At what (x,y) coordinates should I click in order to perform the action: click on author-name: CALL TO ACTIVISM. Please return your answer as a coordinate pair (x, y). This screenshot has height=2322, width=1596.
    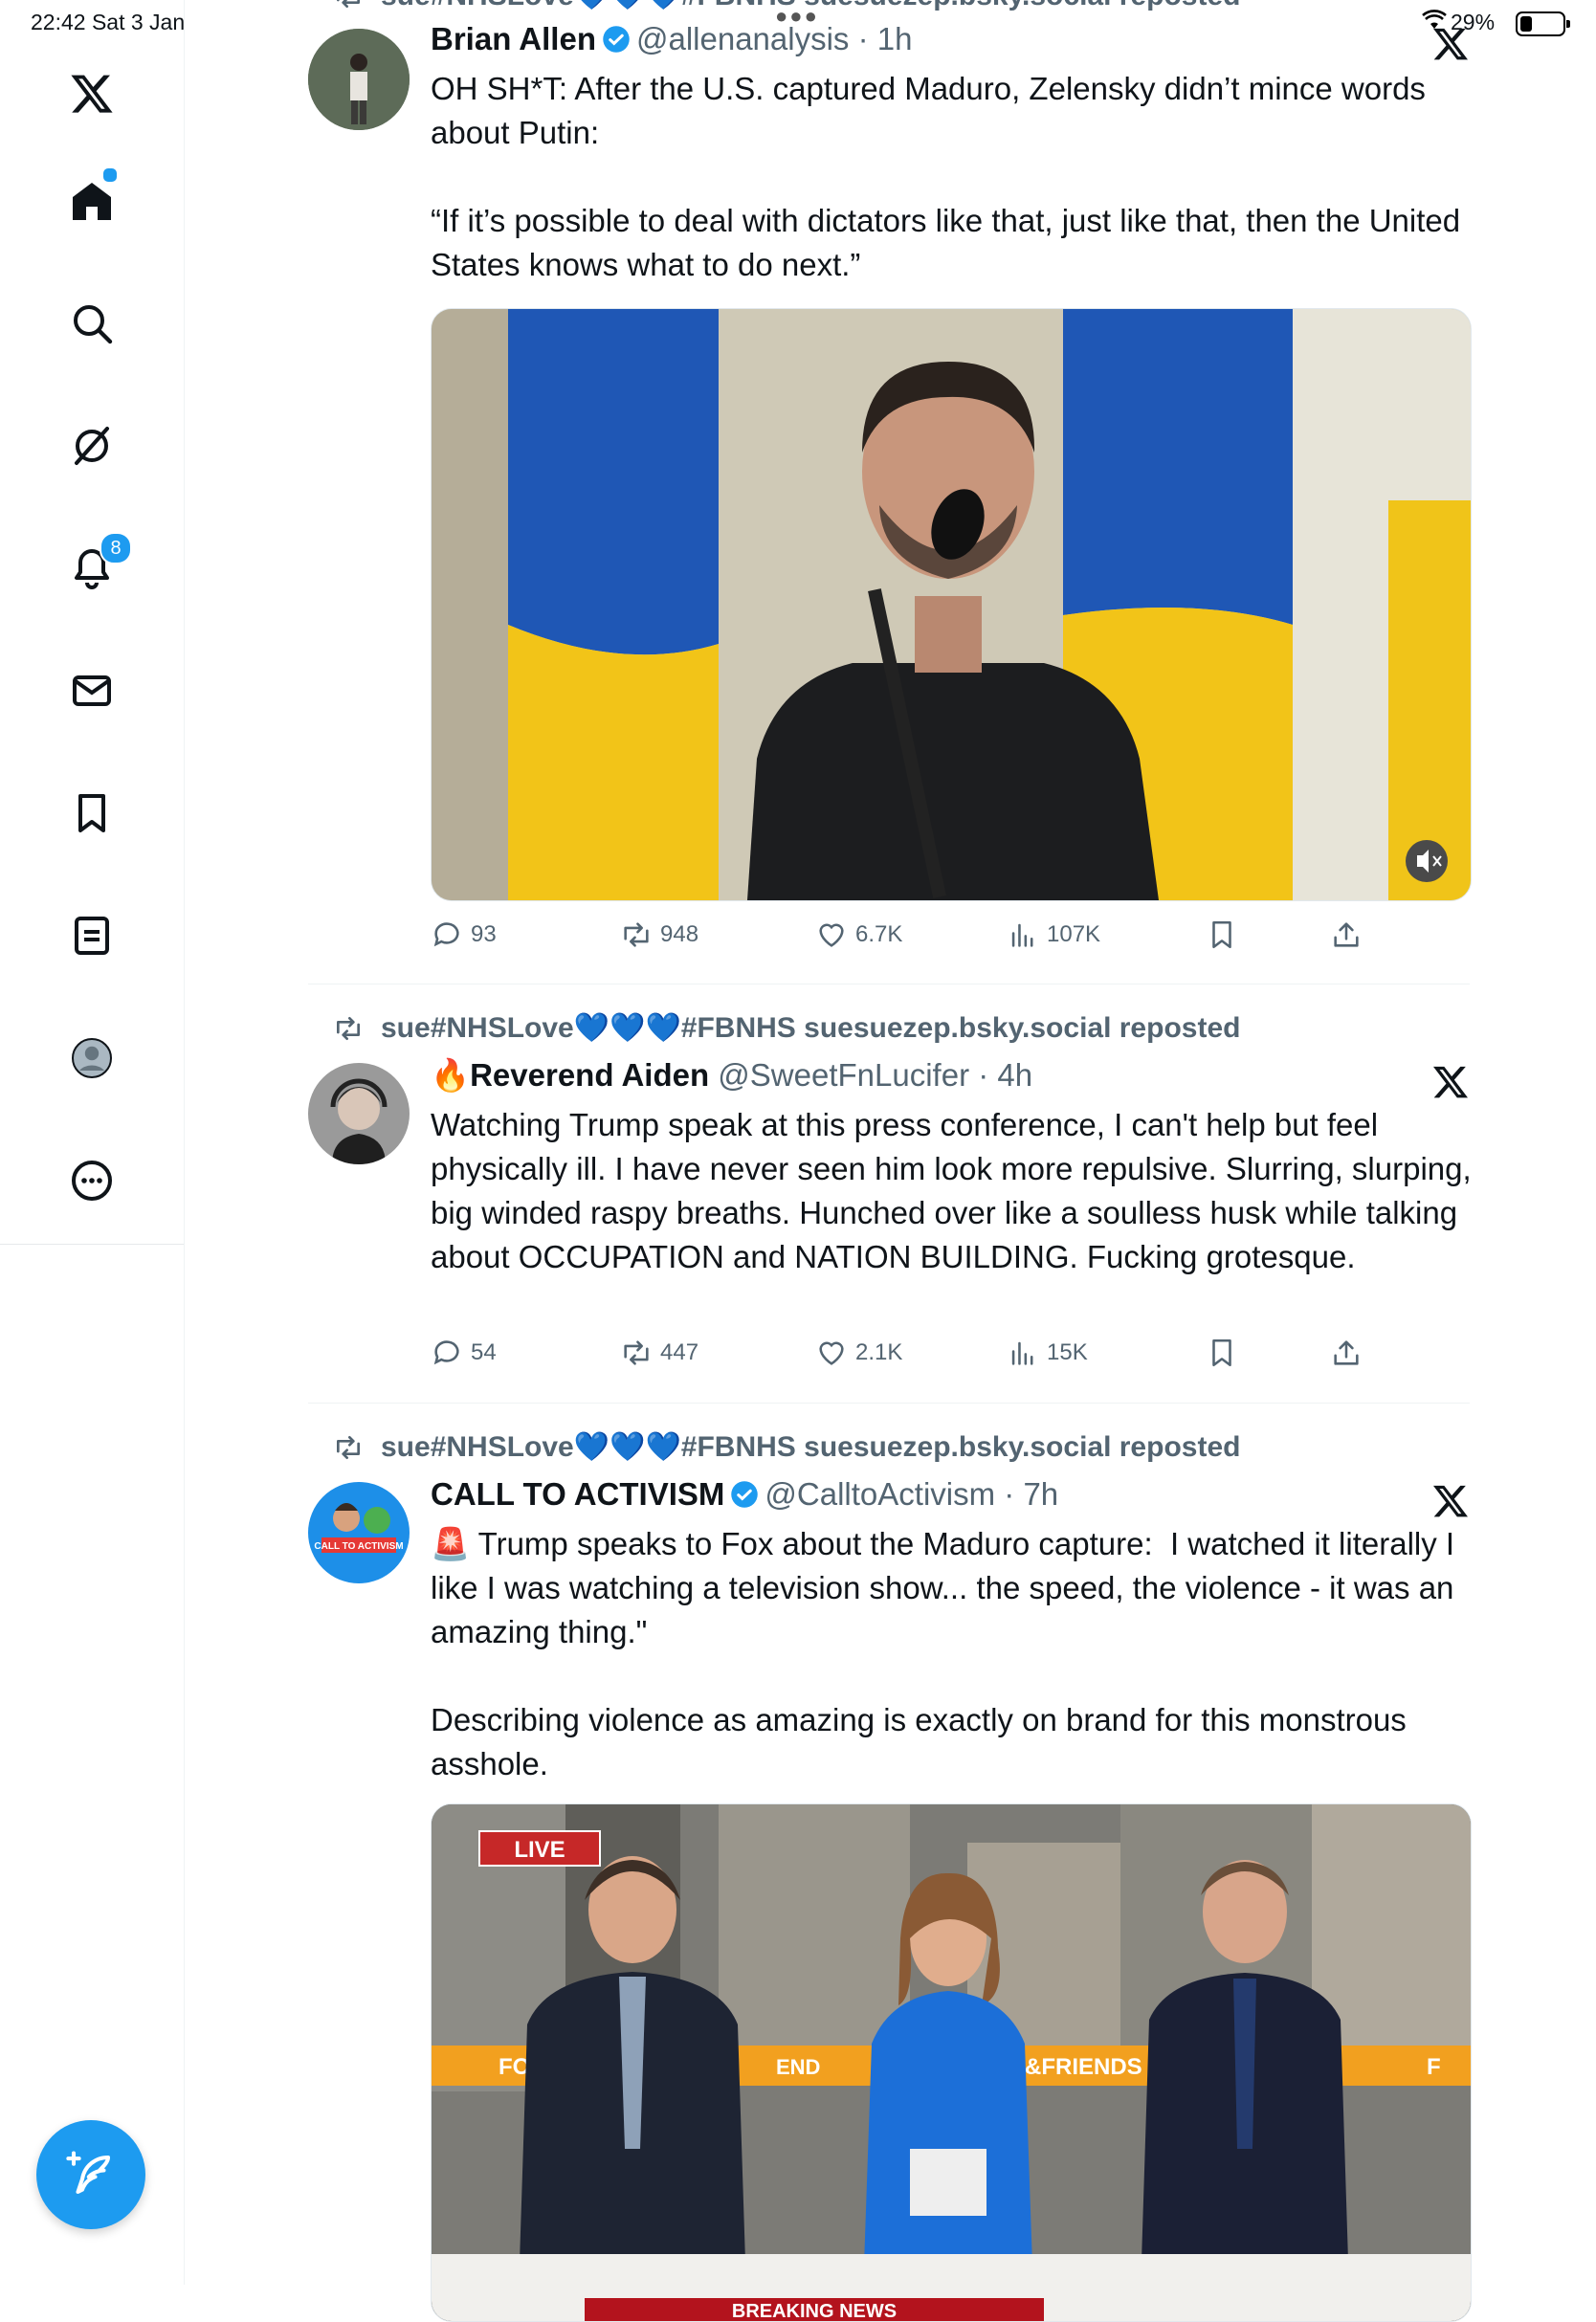
    Looking at the image, I should click on (577, 1494).